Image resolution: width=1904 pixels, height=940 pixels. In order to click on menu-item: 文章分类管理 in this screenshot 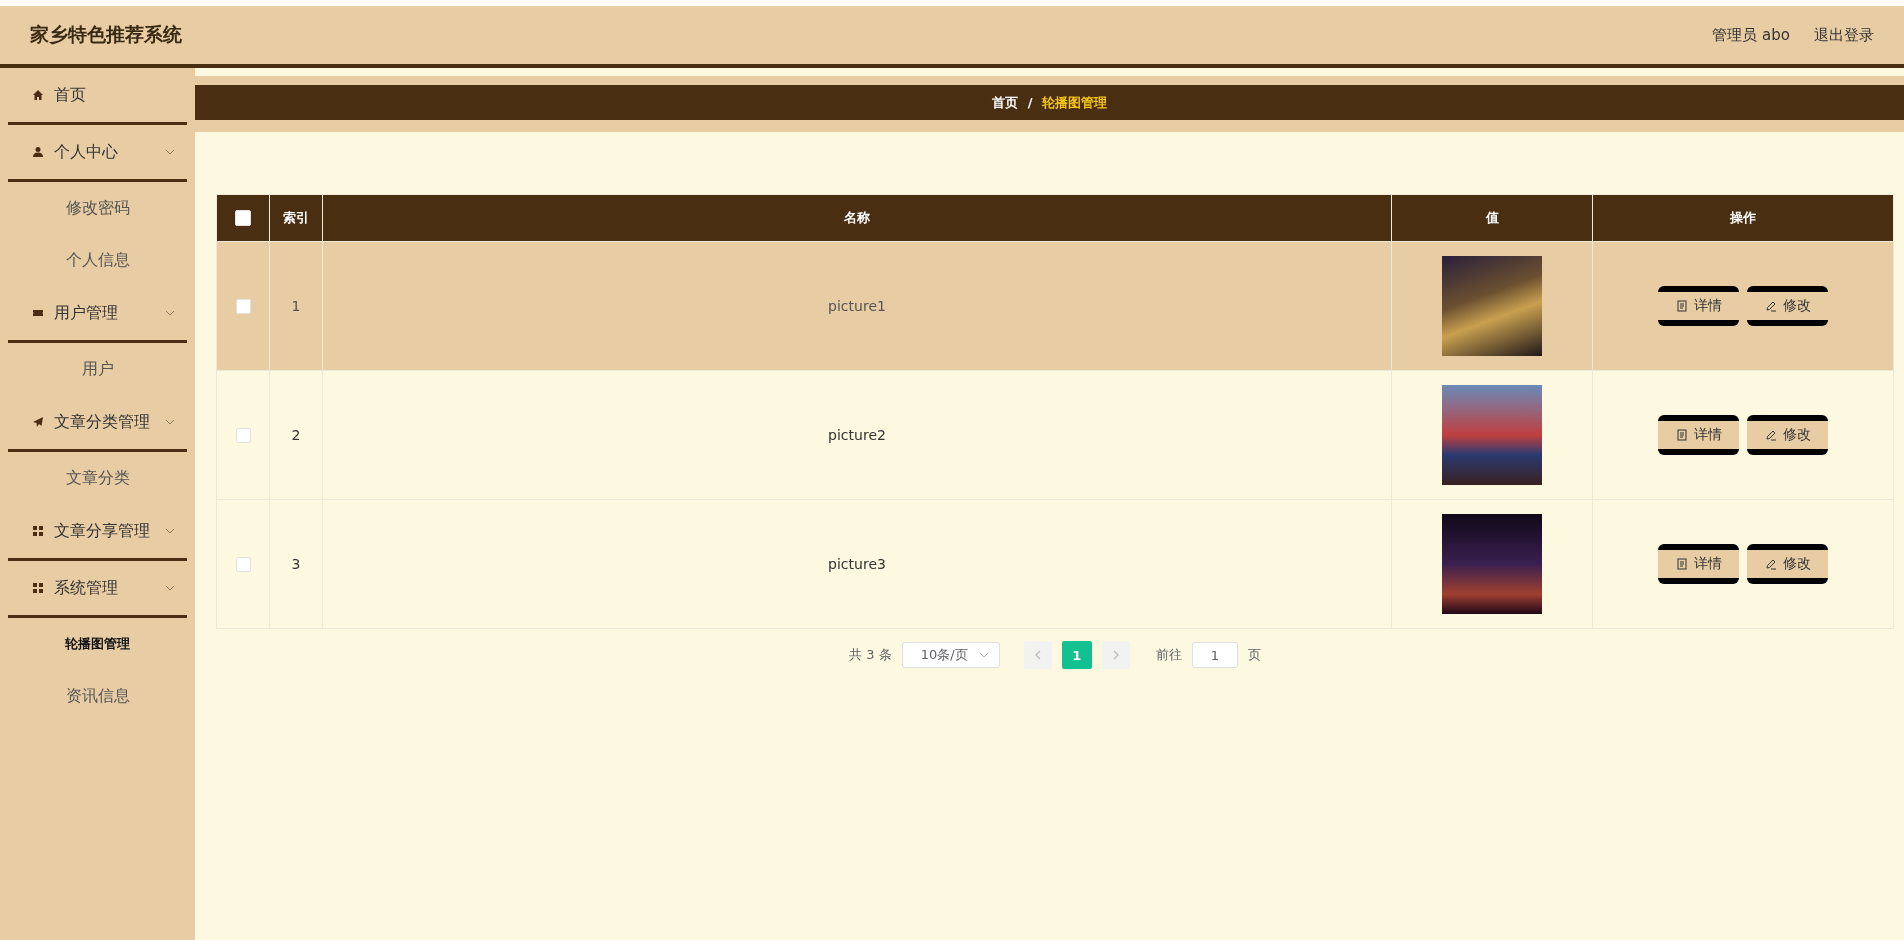, I will do `click(97, 423)`.